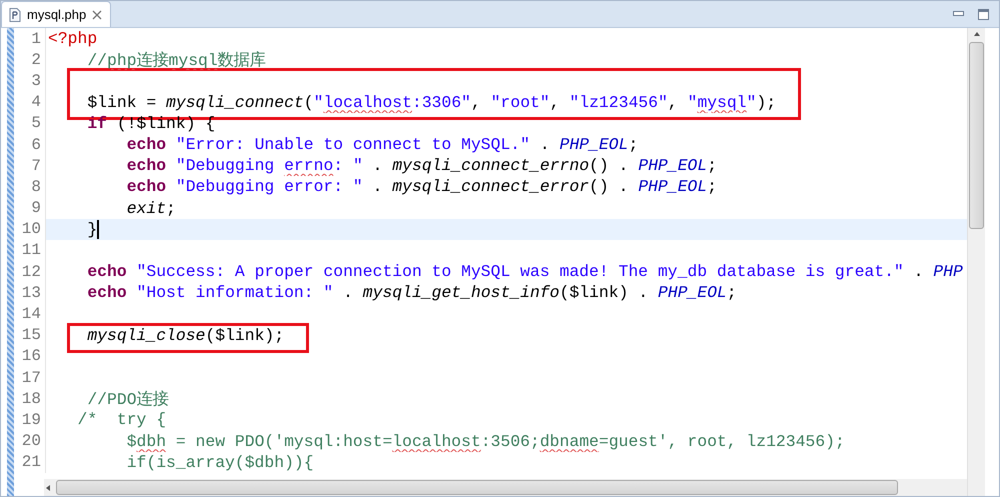 Image resolution: width=1000 pixels, height=497 pixels. I want to click on code-line: echo "Host information: " . mysqli_get_host_info($link) . PHP_EOL;, so click(411, 292).